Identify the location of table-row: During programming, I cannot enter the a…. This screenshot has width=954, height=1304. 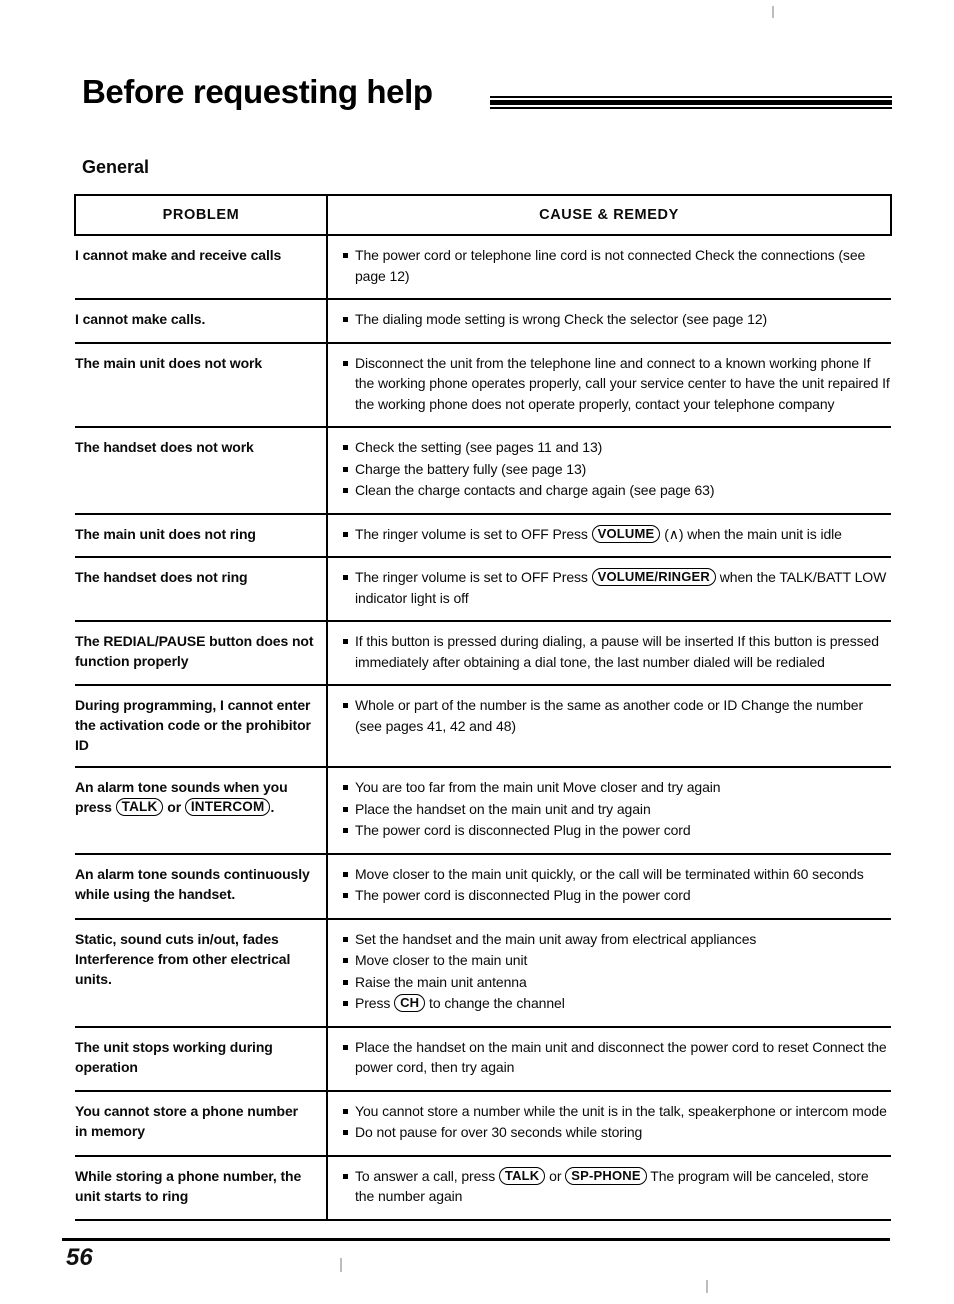
(483, 725).